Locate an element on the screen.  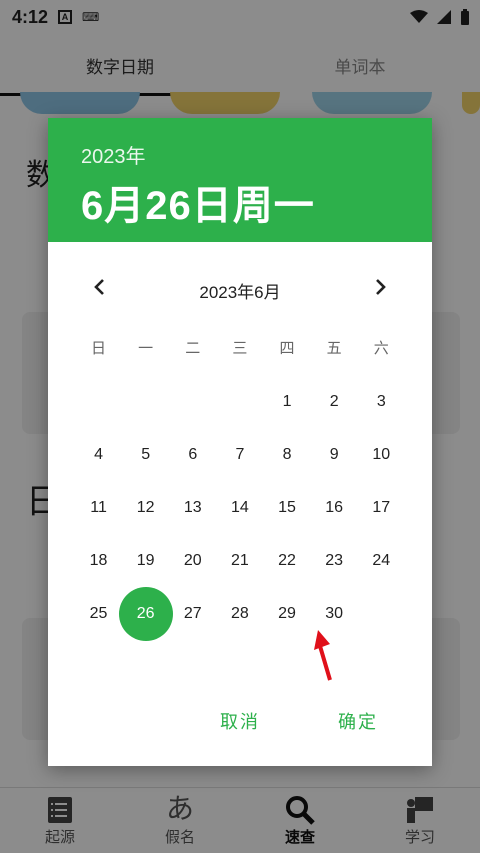
day-cell: 13 is located at coordinates (192, 507).